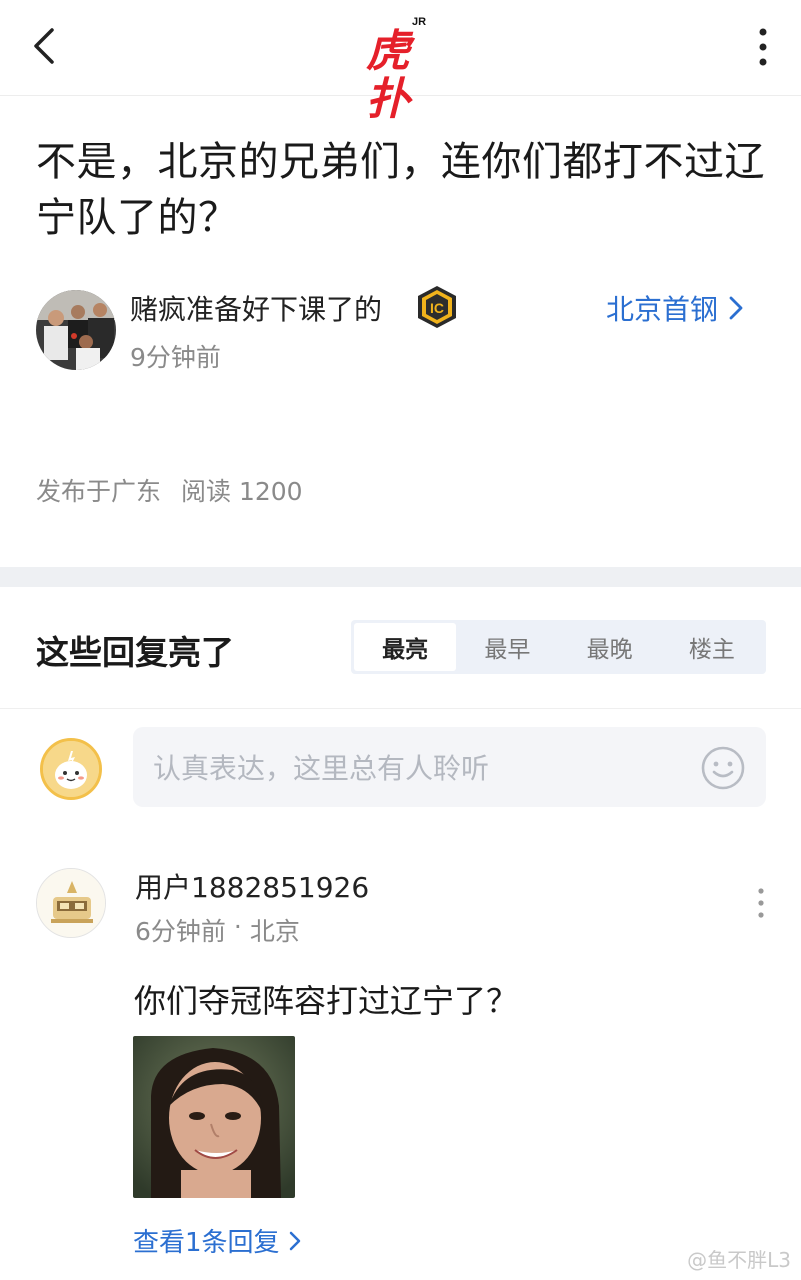  I want to click on back-icon, so click(46, 46).